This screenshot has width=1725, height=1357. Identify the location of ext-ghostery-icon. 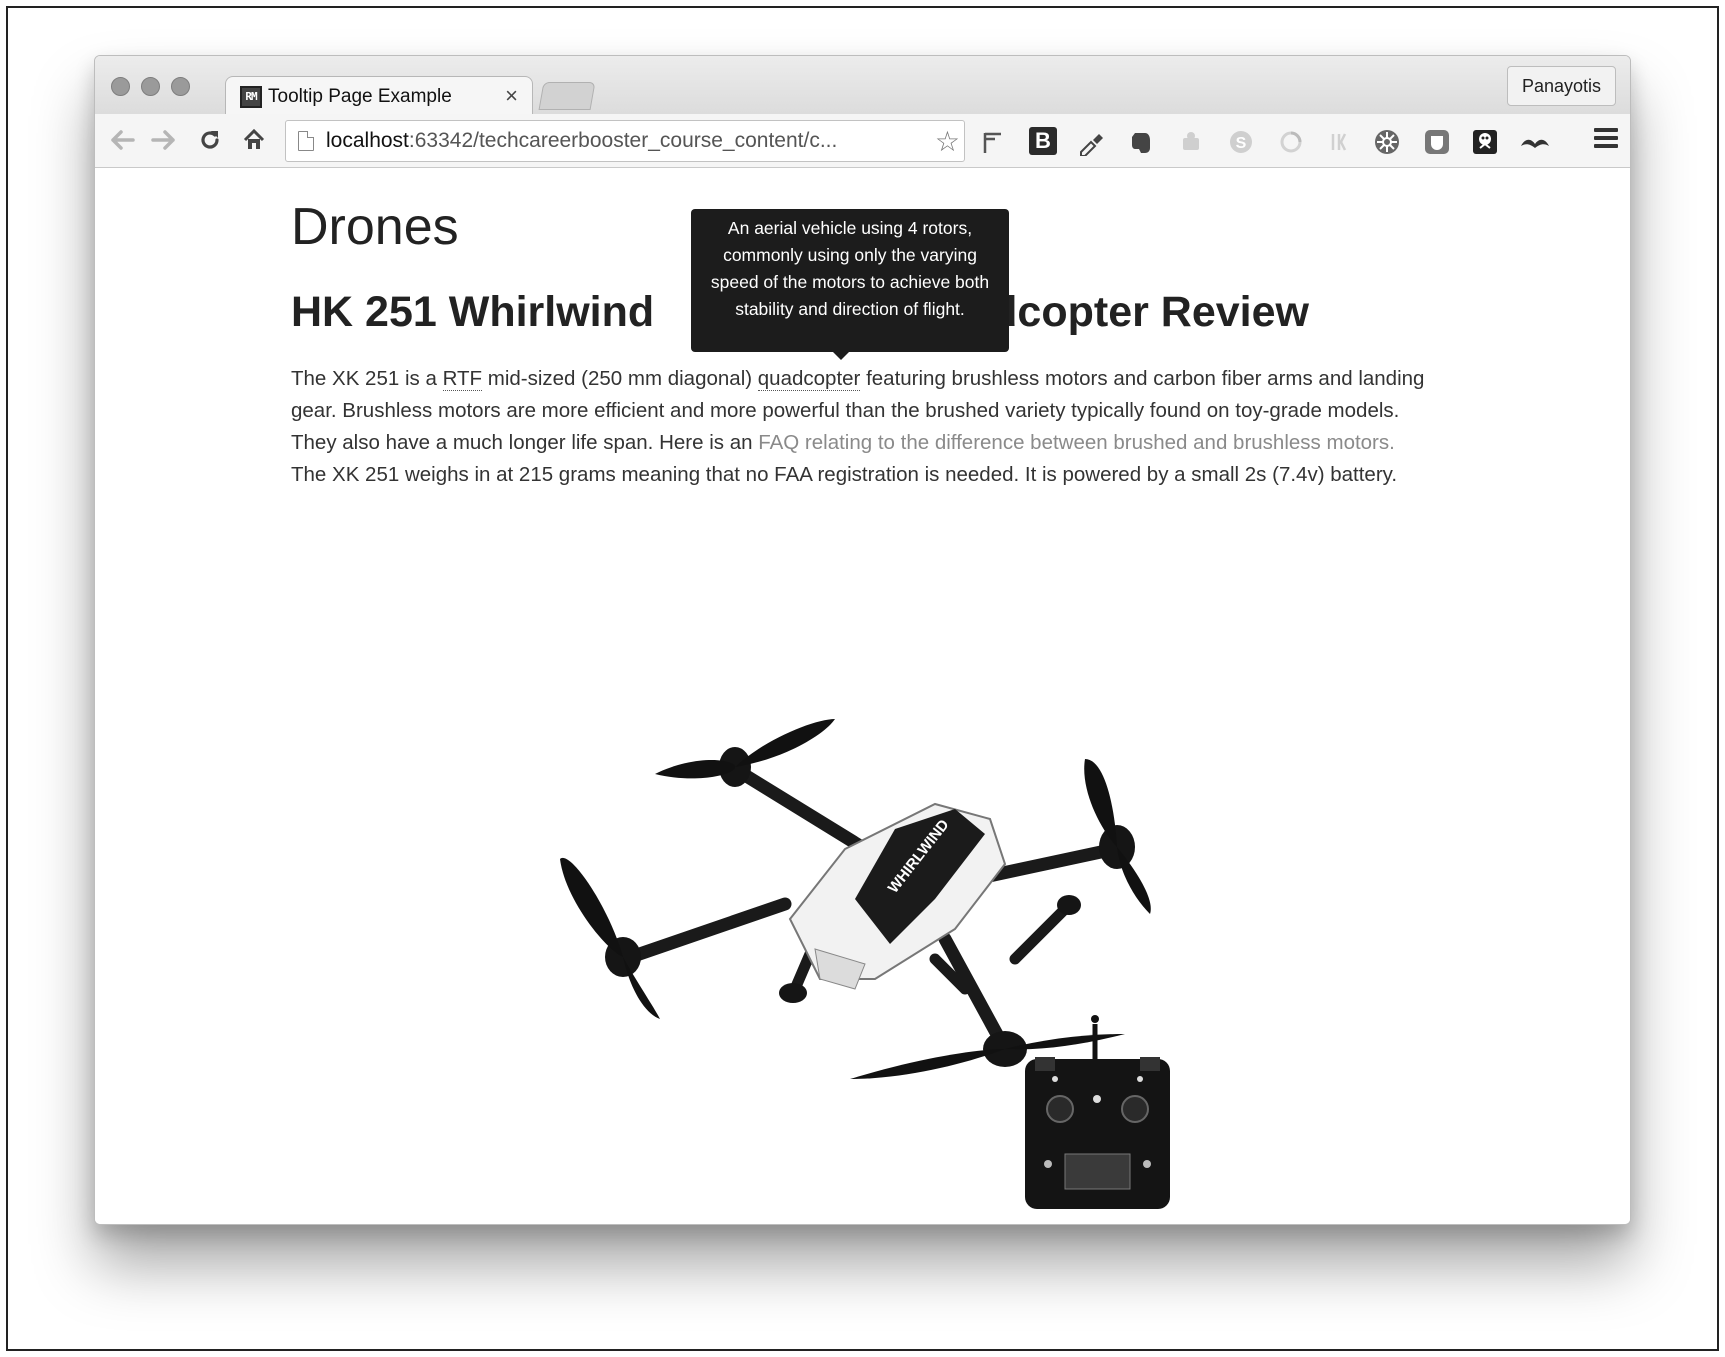
(1485, 142).